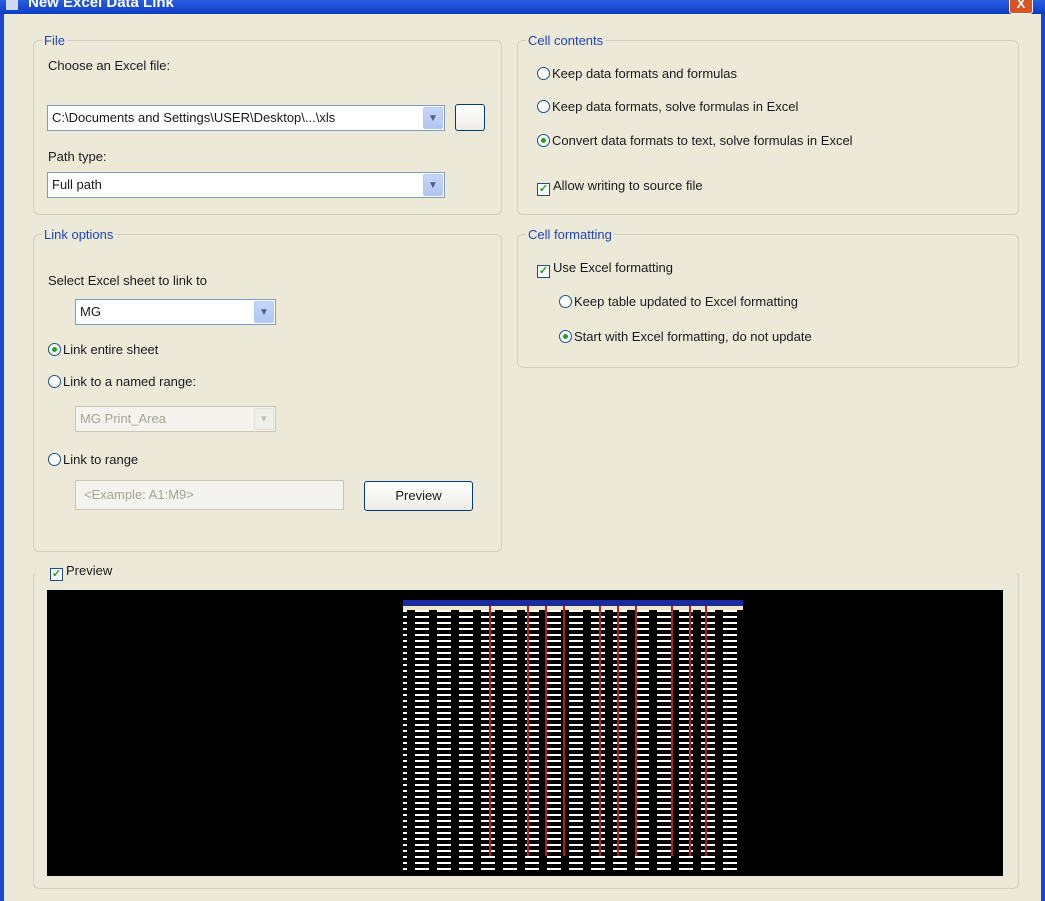 This screenshot has width=1045, height=901. Describe the element at coordinates (470, 117) in the screenshot. I see `browse-button` at that location.